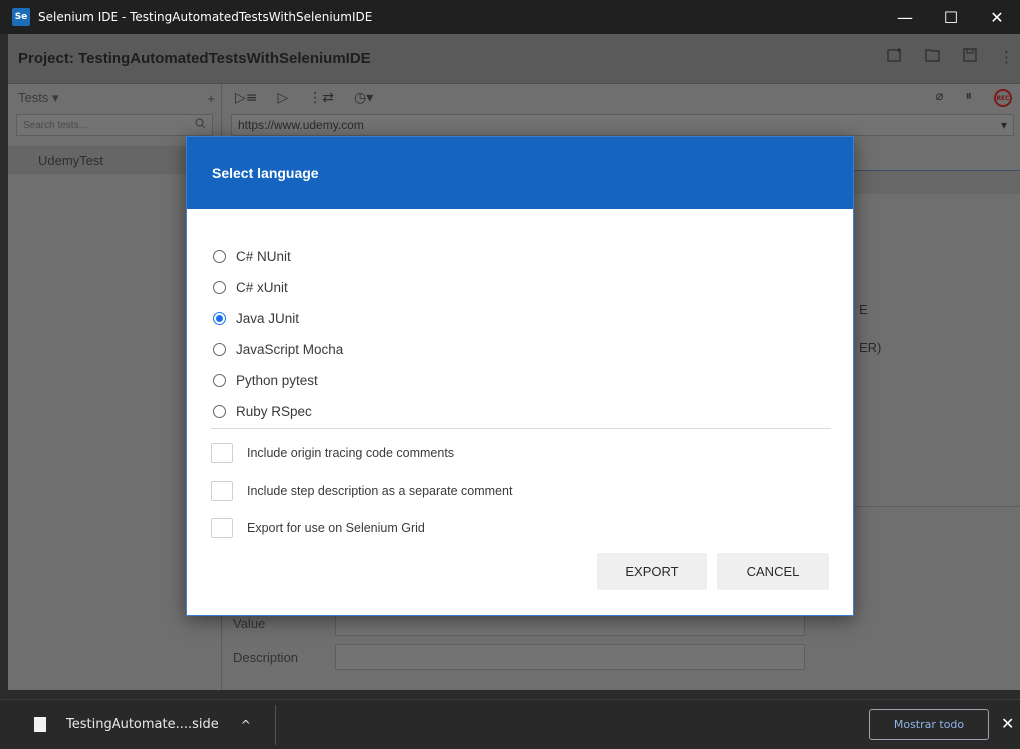 The height and width of the screenshot is (749, 1020). What do you see at coordinates (351, 453) in the screenshot?
I see `checkbox-label: Include origin tracing code comments` at bounding box center [351, 453].